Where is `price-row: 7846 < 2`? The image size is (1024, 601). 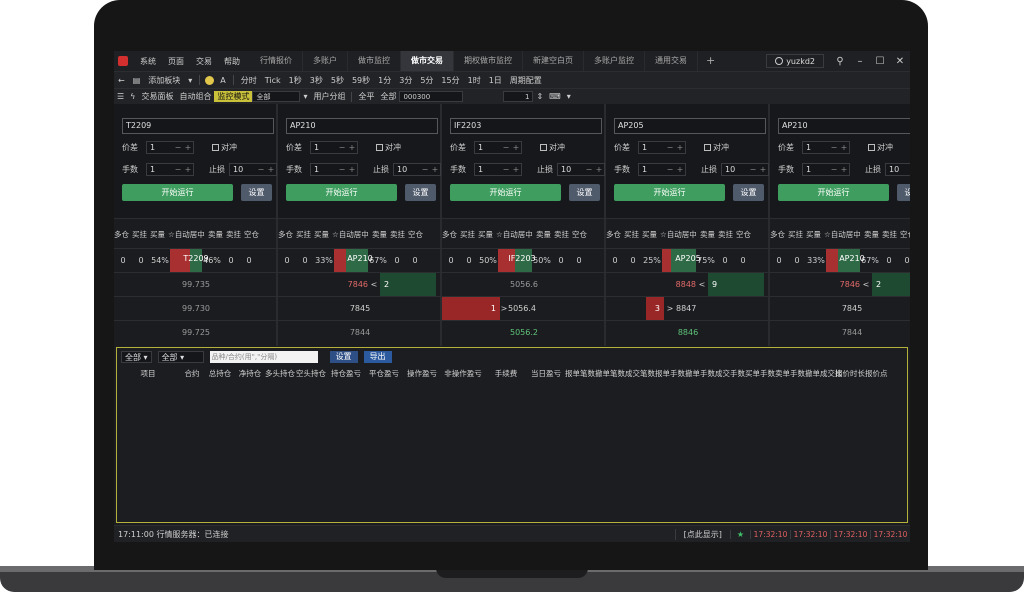
price-row: 7846 < 2 is located at coordinates (360, 284).